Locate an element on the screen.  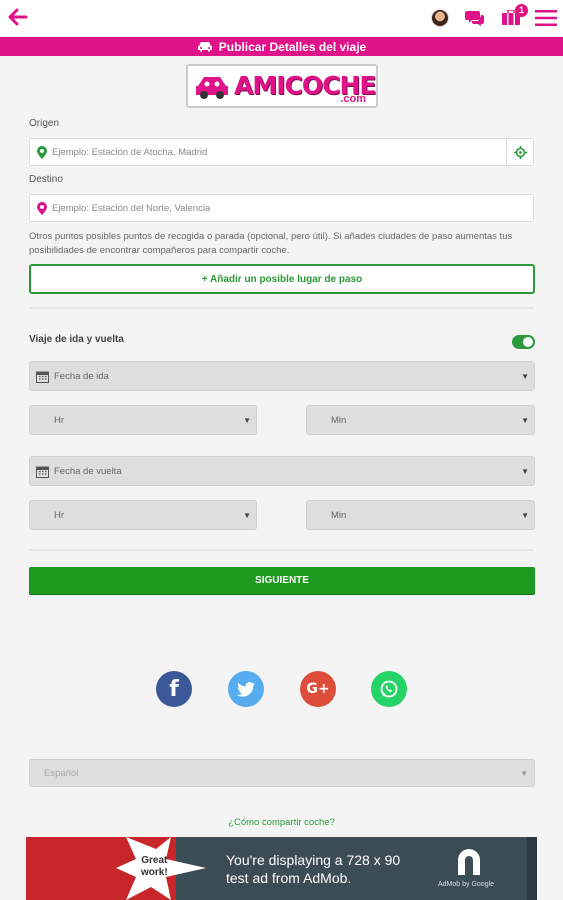
facebook-share-button: f is located at coordinates (174, 689).